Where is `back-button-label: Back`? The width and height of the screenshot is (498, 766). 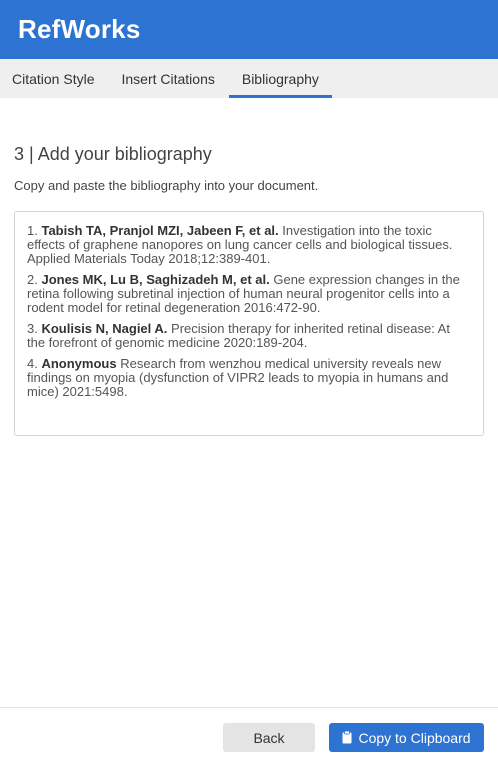 back-button-label: Back is located at coordinates (269, 737).